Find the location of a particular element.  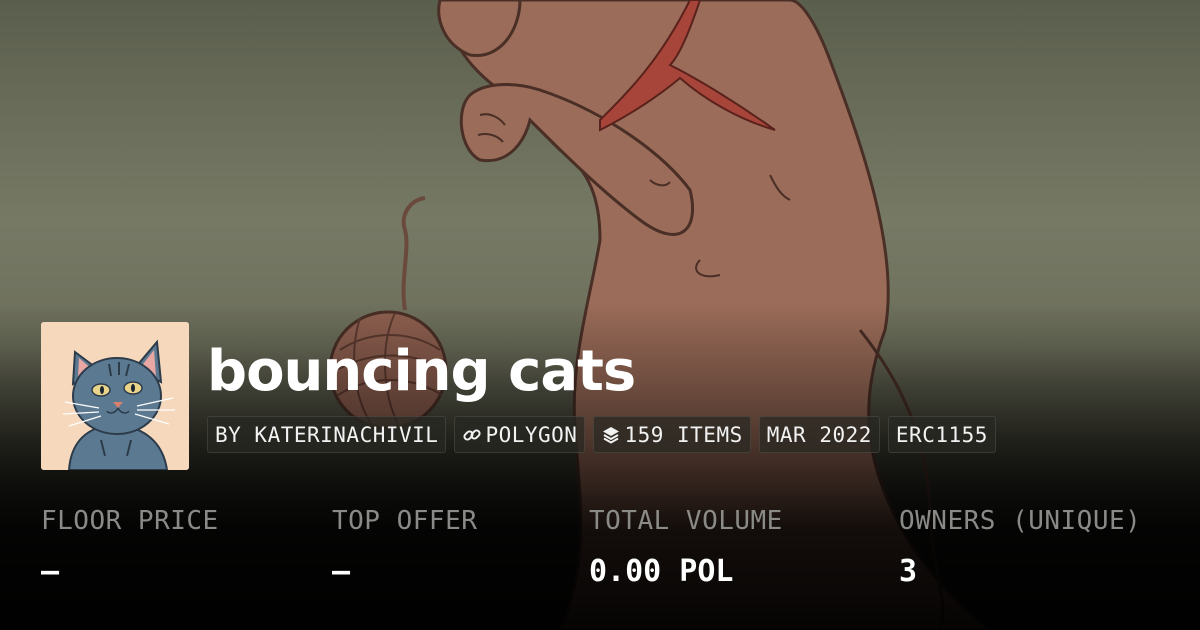

items-chip: 159 ITEMS is located at coordinates (672, 434).